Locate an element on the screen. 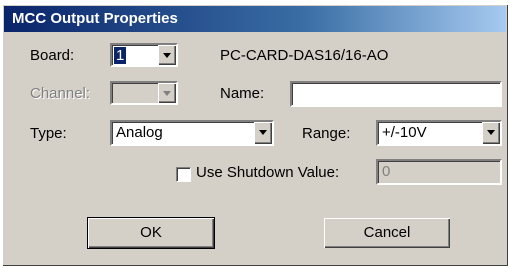 The image size is (510, 268). board-combo: 1 is located at coordinates (144, 55).